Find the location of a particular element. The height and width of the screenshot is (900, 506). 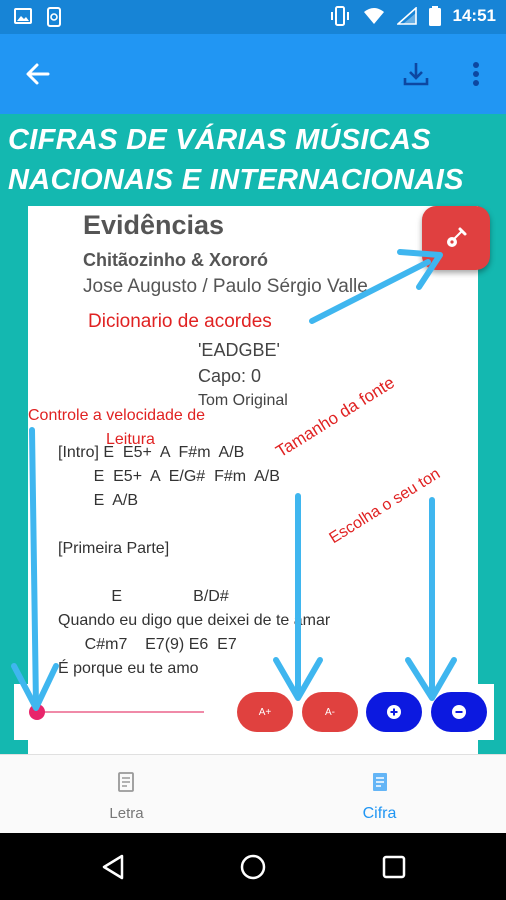

annotation-velocidade-line1: Controle a velocidade de is located at coordinates (117, 415).